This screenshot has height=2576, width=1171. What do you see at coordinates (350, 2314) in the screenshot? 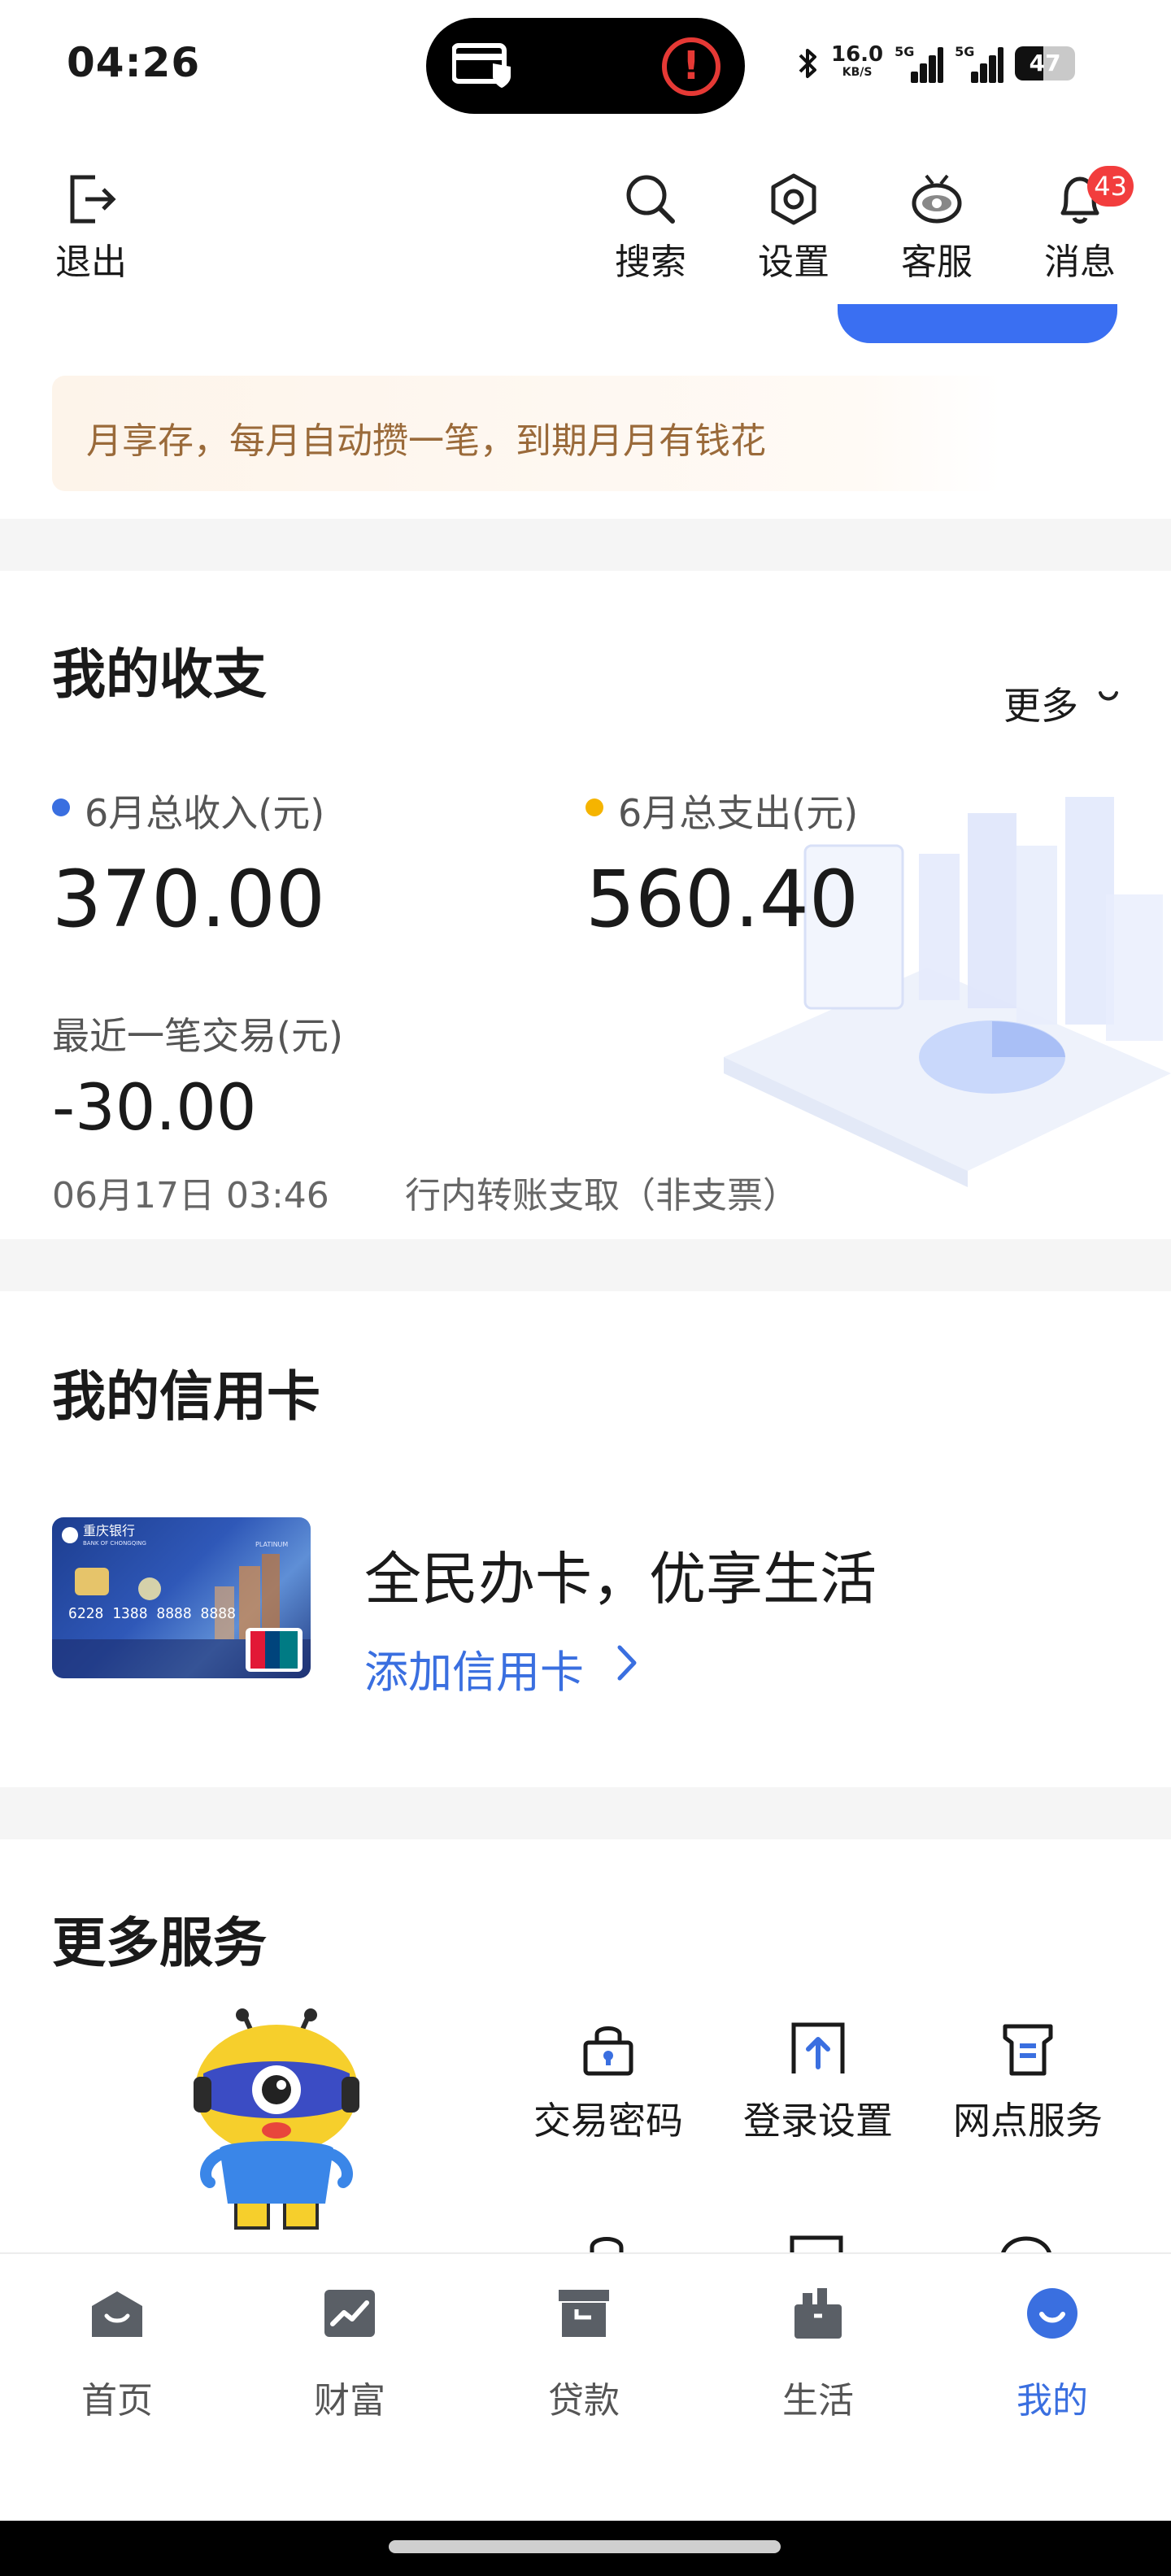
I see `wealth-chart-icon` at bounding box center [350, 2314].